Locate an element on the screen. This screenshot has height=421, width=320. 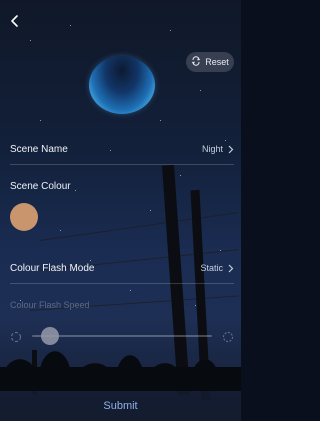
reset-button: Reset is located at coordinates (210, 62).